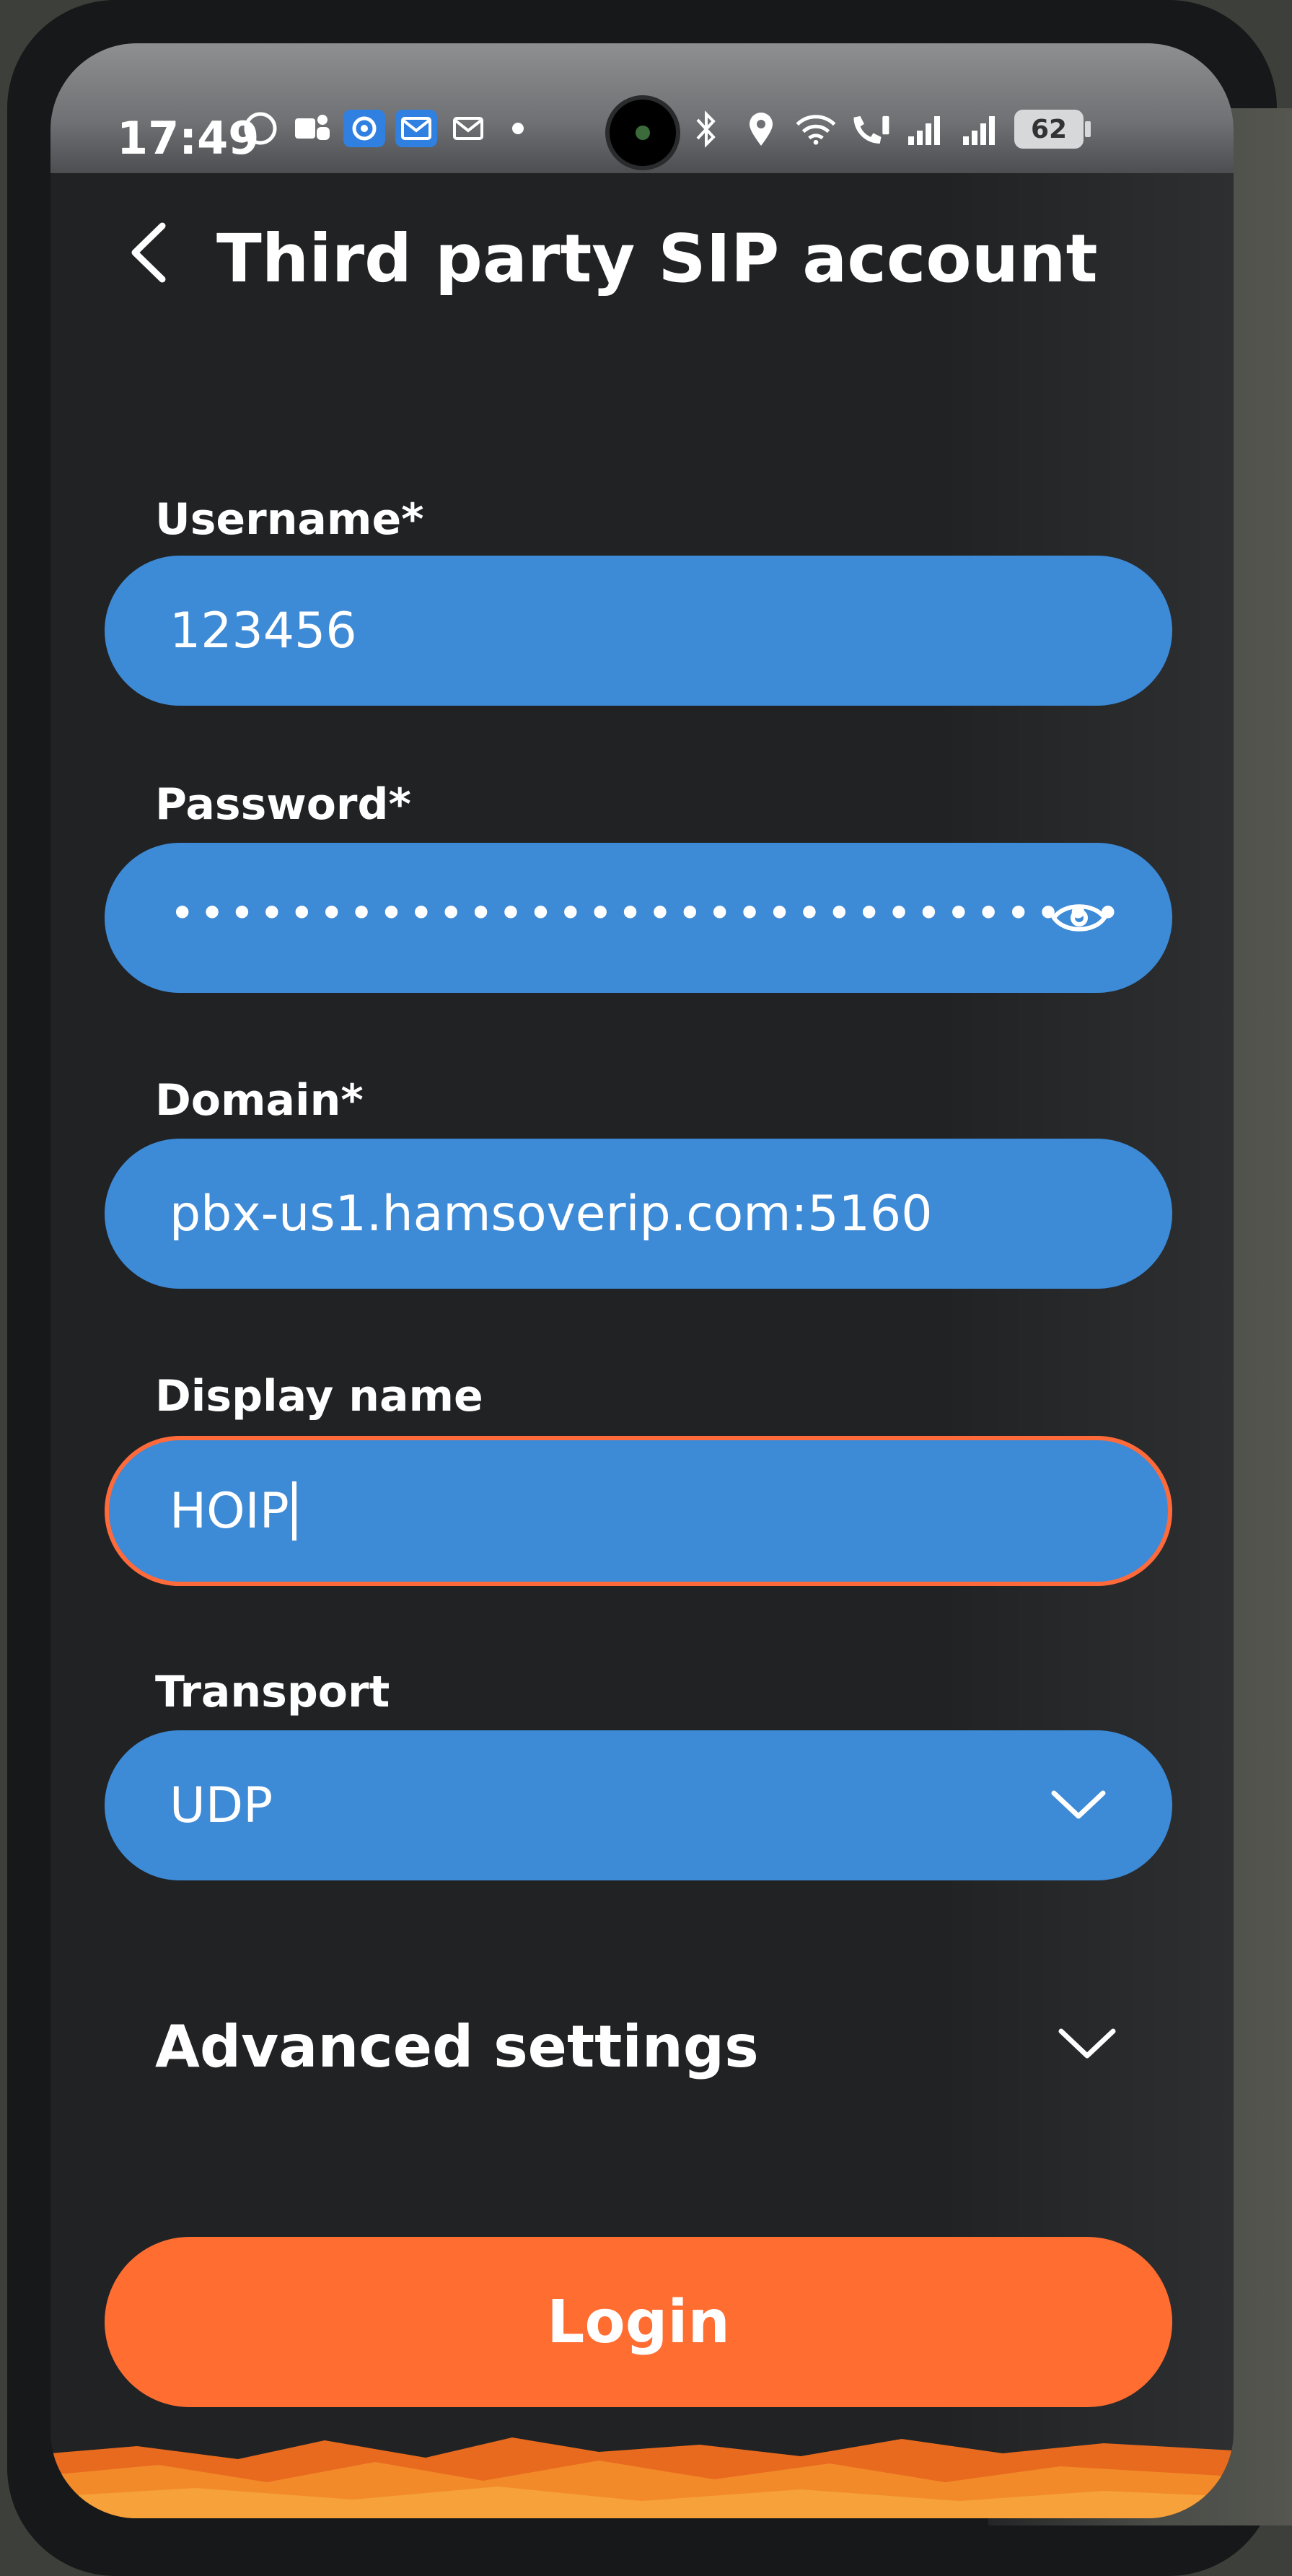  What do you see at coordinates (312, 128) in the screenshot?
I see `teams-icon` at bounding box center [312, 128].